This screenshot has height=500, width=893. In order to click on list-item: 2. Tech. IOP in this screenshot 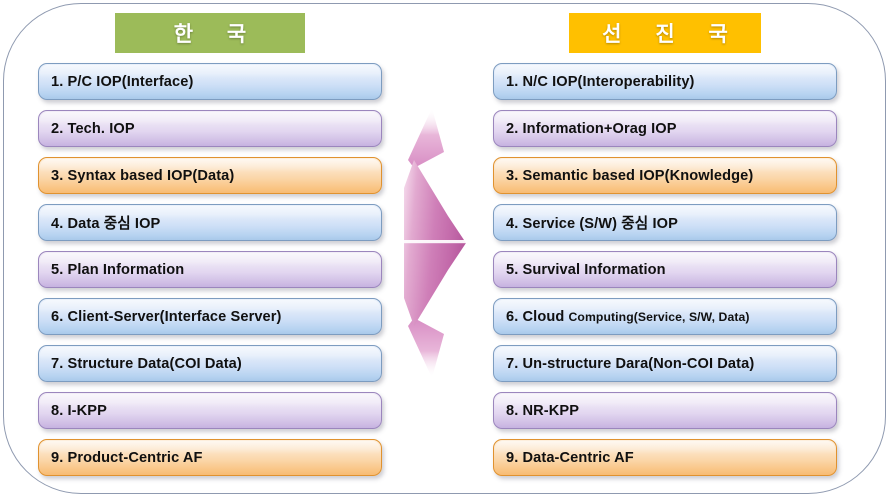, I will do `click(210, 128)`.